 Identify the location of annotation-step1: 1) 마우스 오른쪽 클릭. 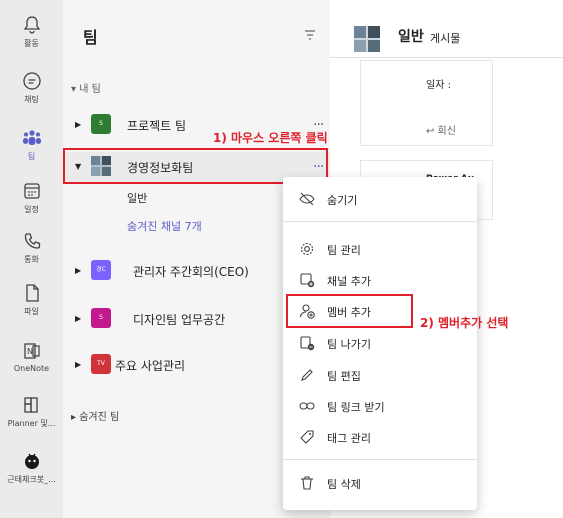
(270, 138).